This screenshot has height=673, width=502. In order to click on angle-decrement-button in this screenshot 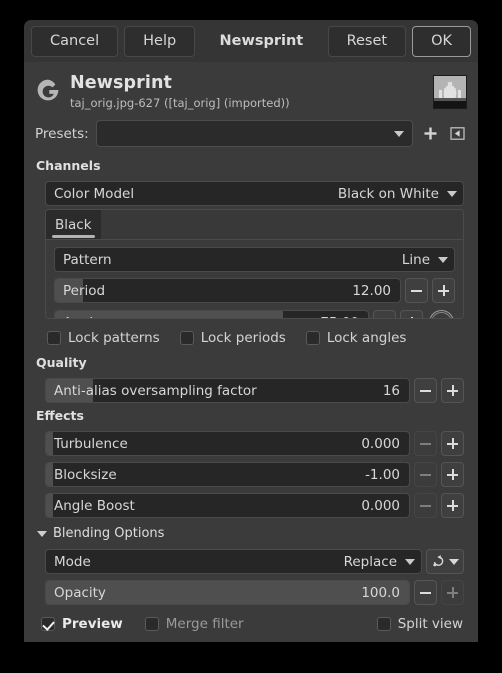, I will do `click(384, 314)`.